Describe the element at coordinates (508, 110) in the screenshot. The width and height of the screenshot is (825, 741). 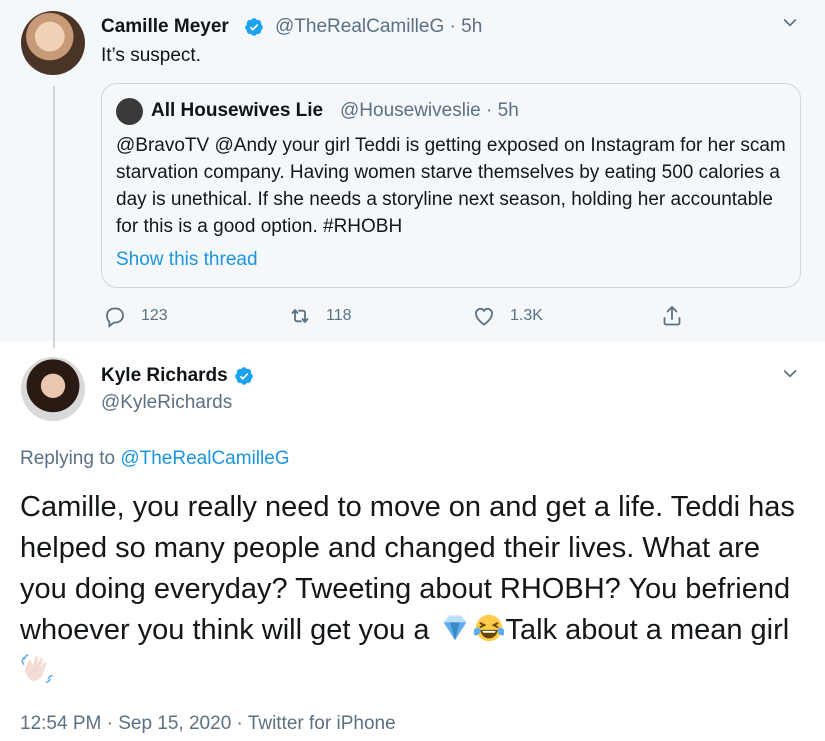
I see `quoted-tweet-time: 5h` at that location.